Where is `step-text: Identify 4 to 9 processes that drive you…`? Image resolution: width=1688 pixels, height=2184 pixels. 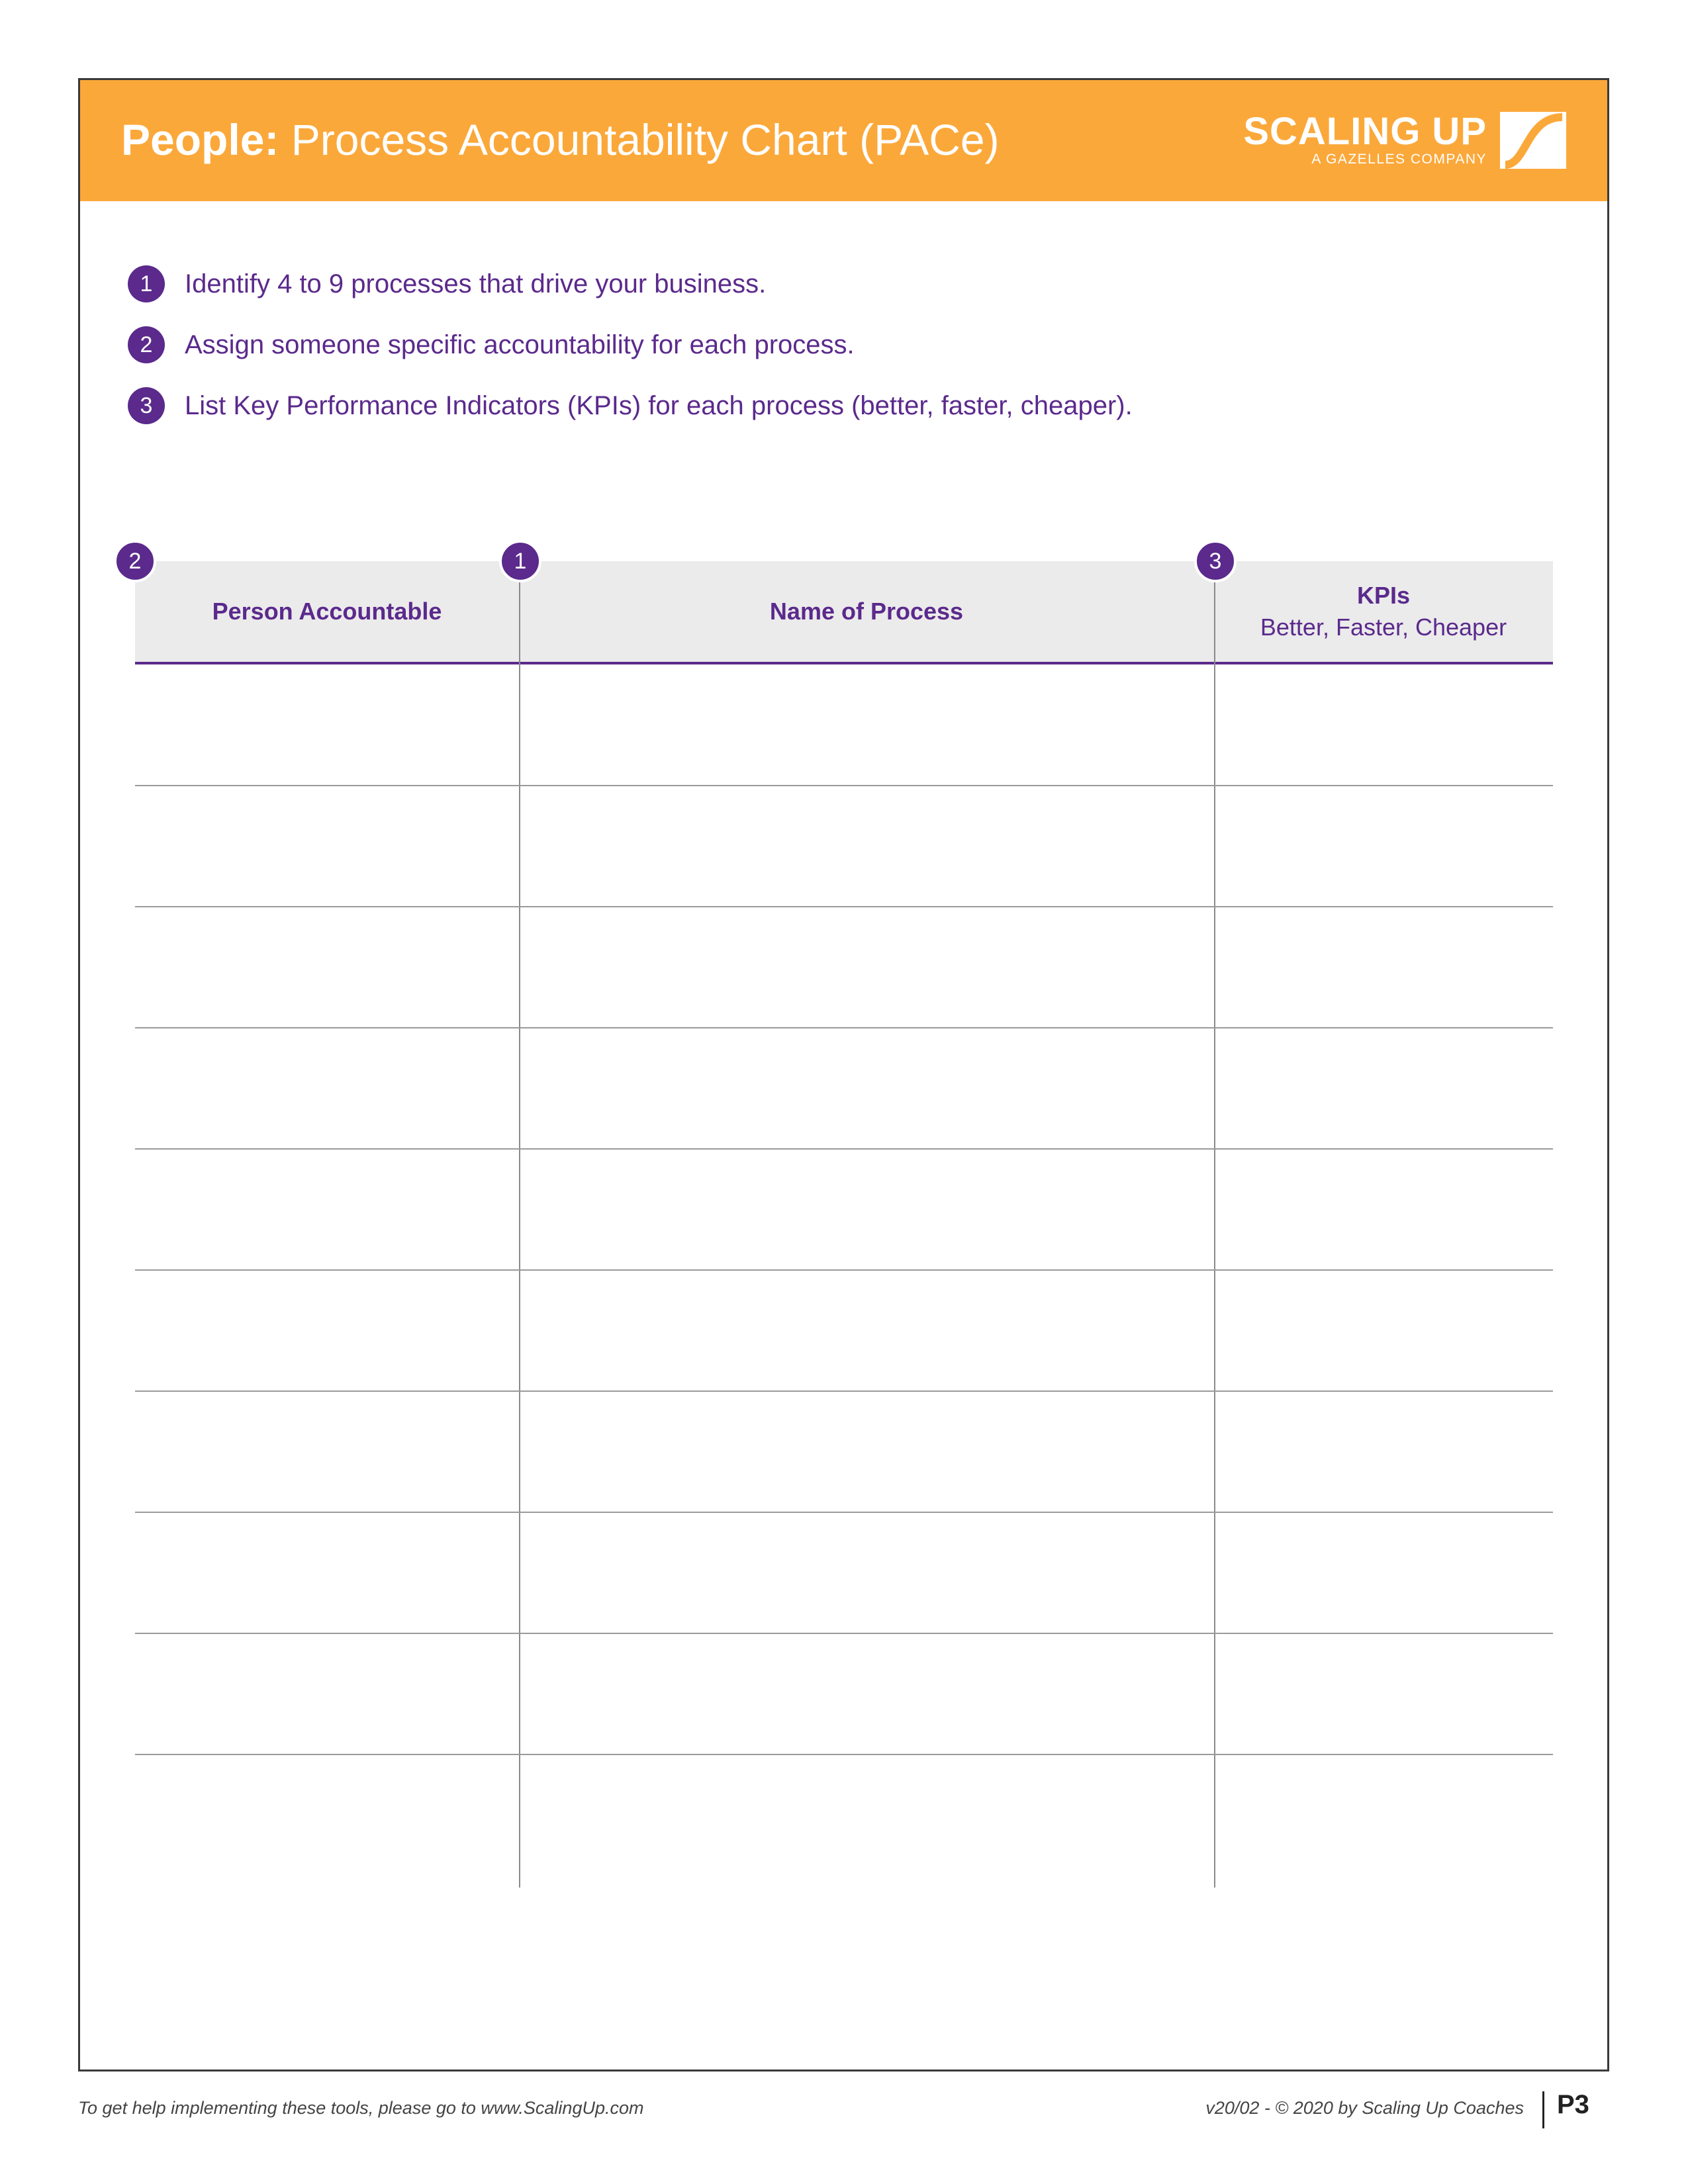
step-text: Identify 4 to 9 processes that drive you… is located at coordinates (476, 283).